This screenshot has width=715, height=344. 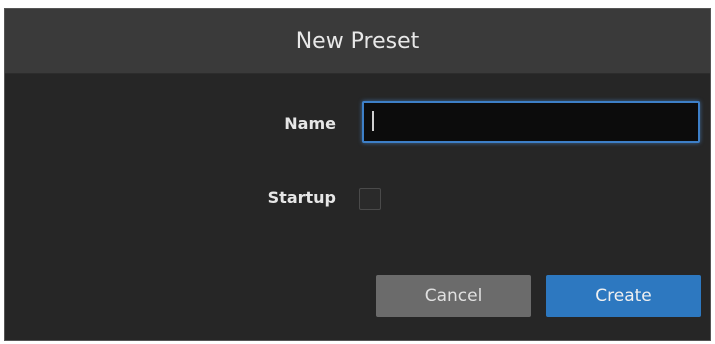 What do you see at coordinates (373, 121) in the screenshot?
I see `text-caret` at bounding box center [373, 121].